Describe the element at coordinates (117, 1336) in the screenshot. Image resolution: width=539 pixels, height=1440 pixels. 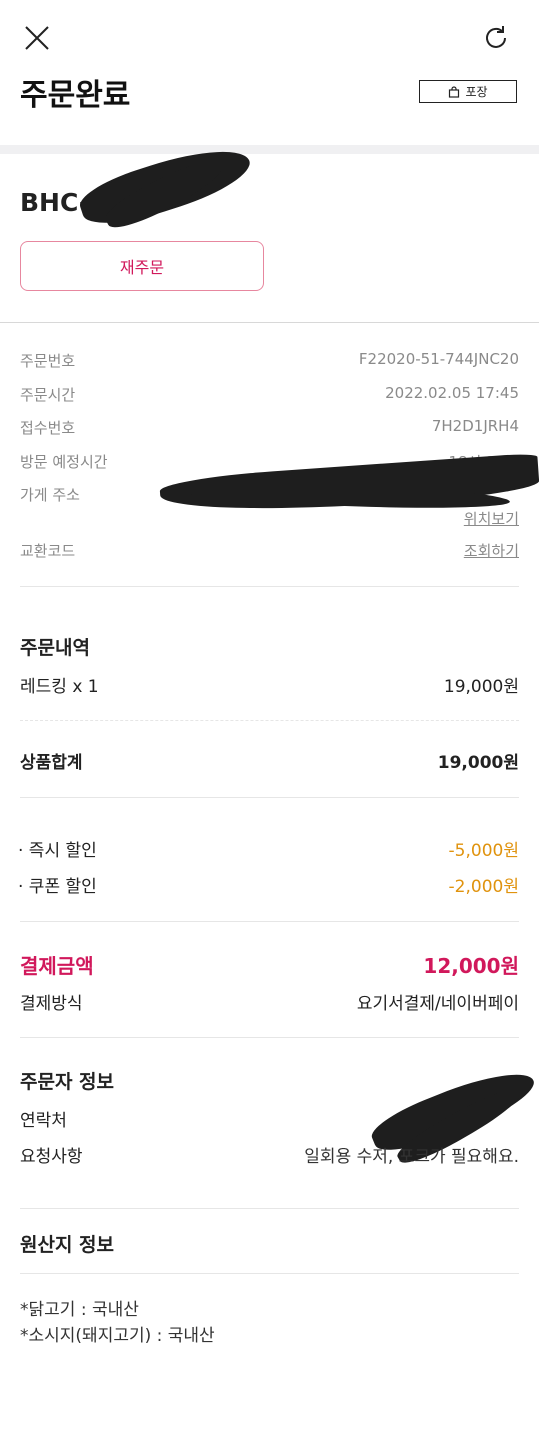
I see `origin-line: *소시지(돼지고기) : 국내산` at that location.